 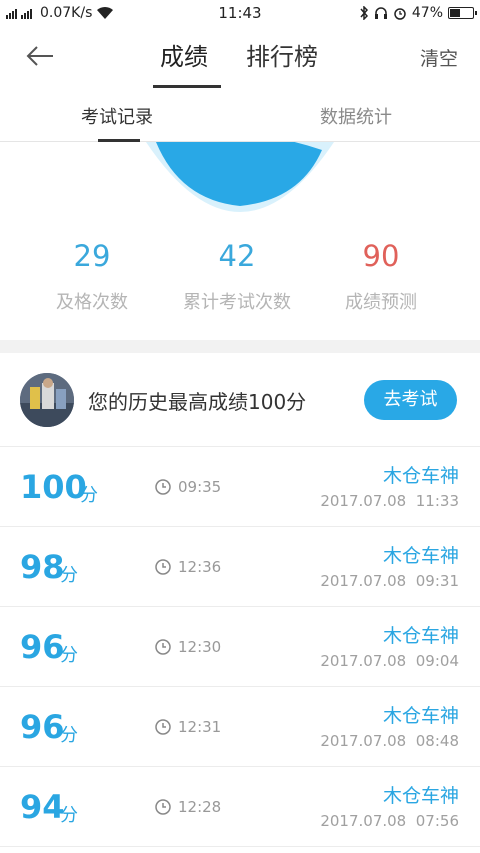 What do you see at coordinates (389, 501) in the screenshot?
I see `record-date: 2017.07.08 11:33` at bounding box center [389, 501].